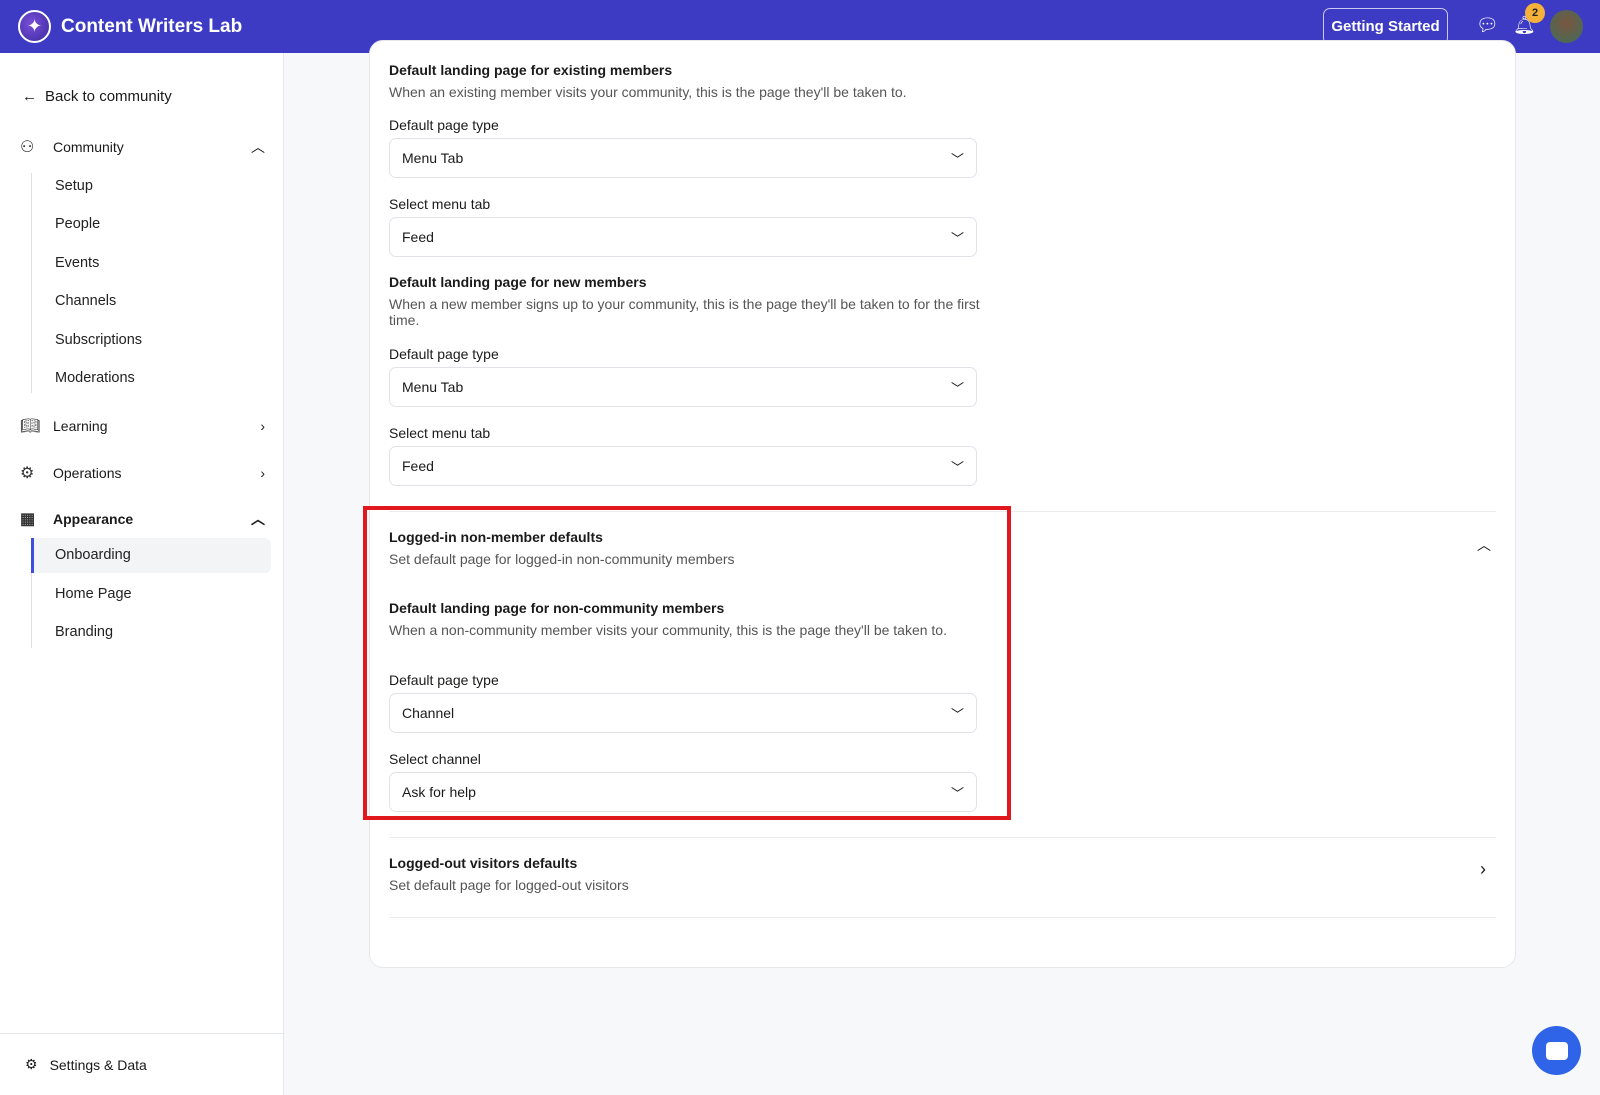  What do you see at coordinates (509, 885) in the screenshot?
I see `loggedout-subtitle: Set default page for logged-out visitors` at bounding box center [509, 885].